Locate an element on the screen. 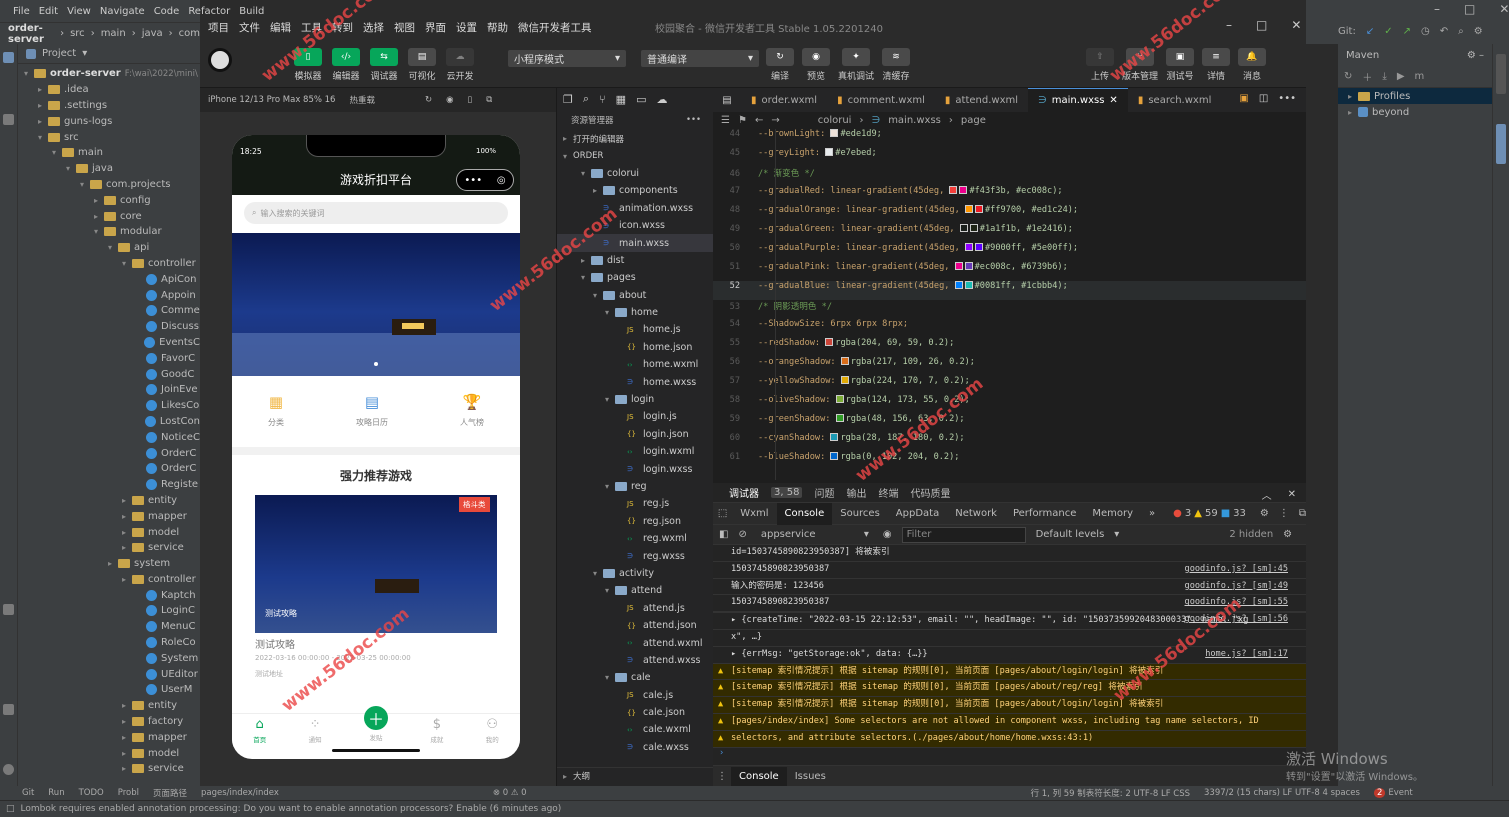 Image resolution: width=1509 pixels, height=817 pixels. database-tool-tab is located at coordinates (1501, 74).